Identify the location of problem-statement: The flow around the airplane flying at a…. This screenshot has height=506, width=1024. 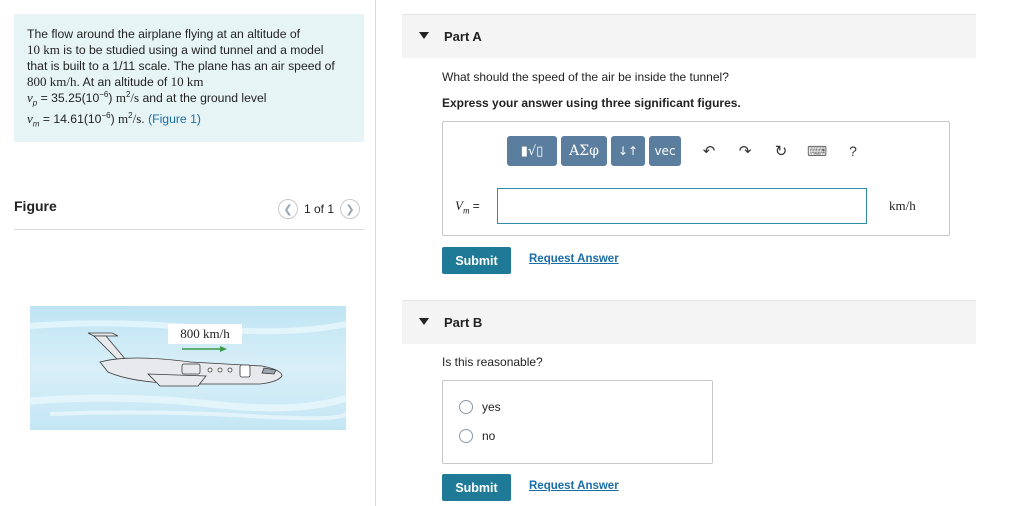
(189, 78).